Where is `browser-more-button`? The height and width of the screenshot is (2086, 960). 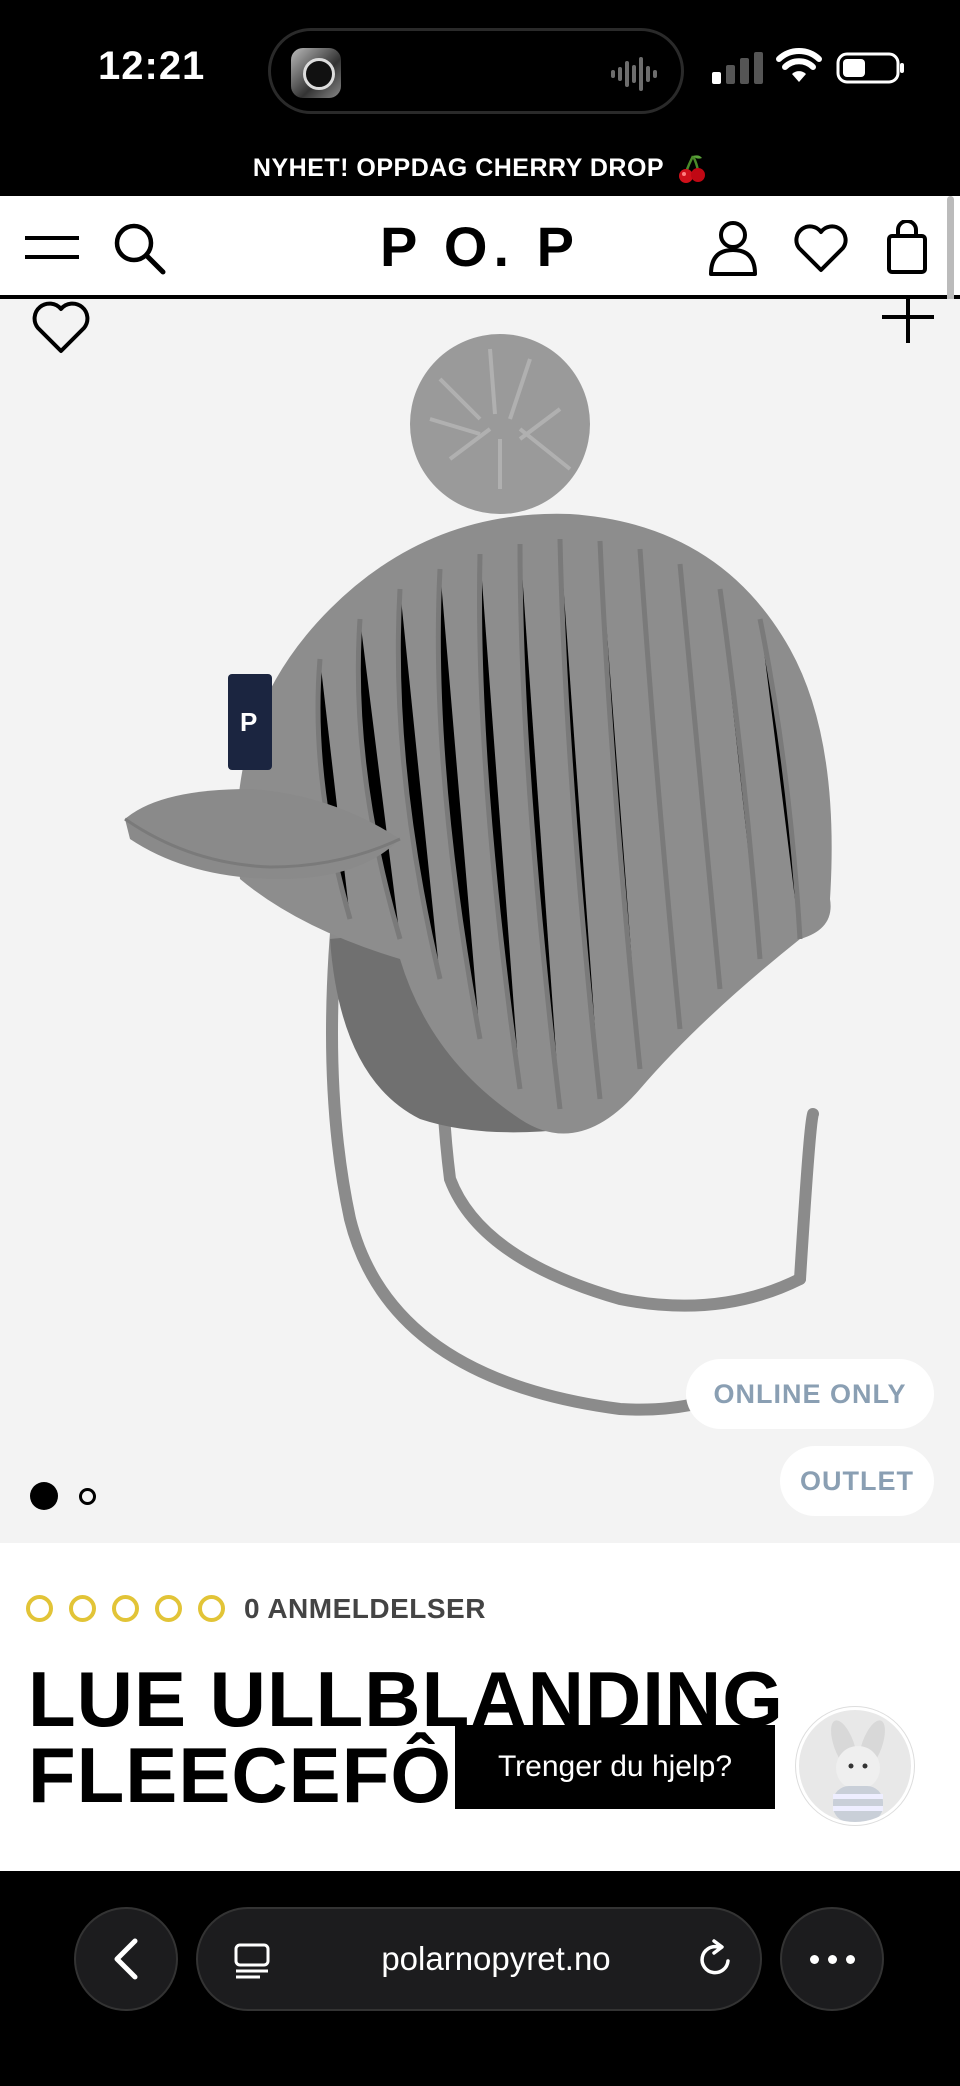
browser-more-button is located at coordinates (832, 1959).